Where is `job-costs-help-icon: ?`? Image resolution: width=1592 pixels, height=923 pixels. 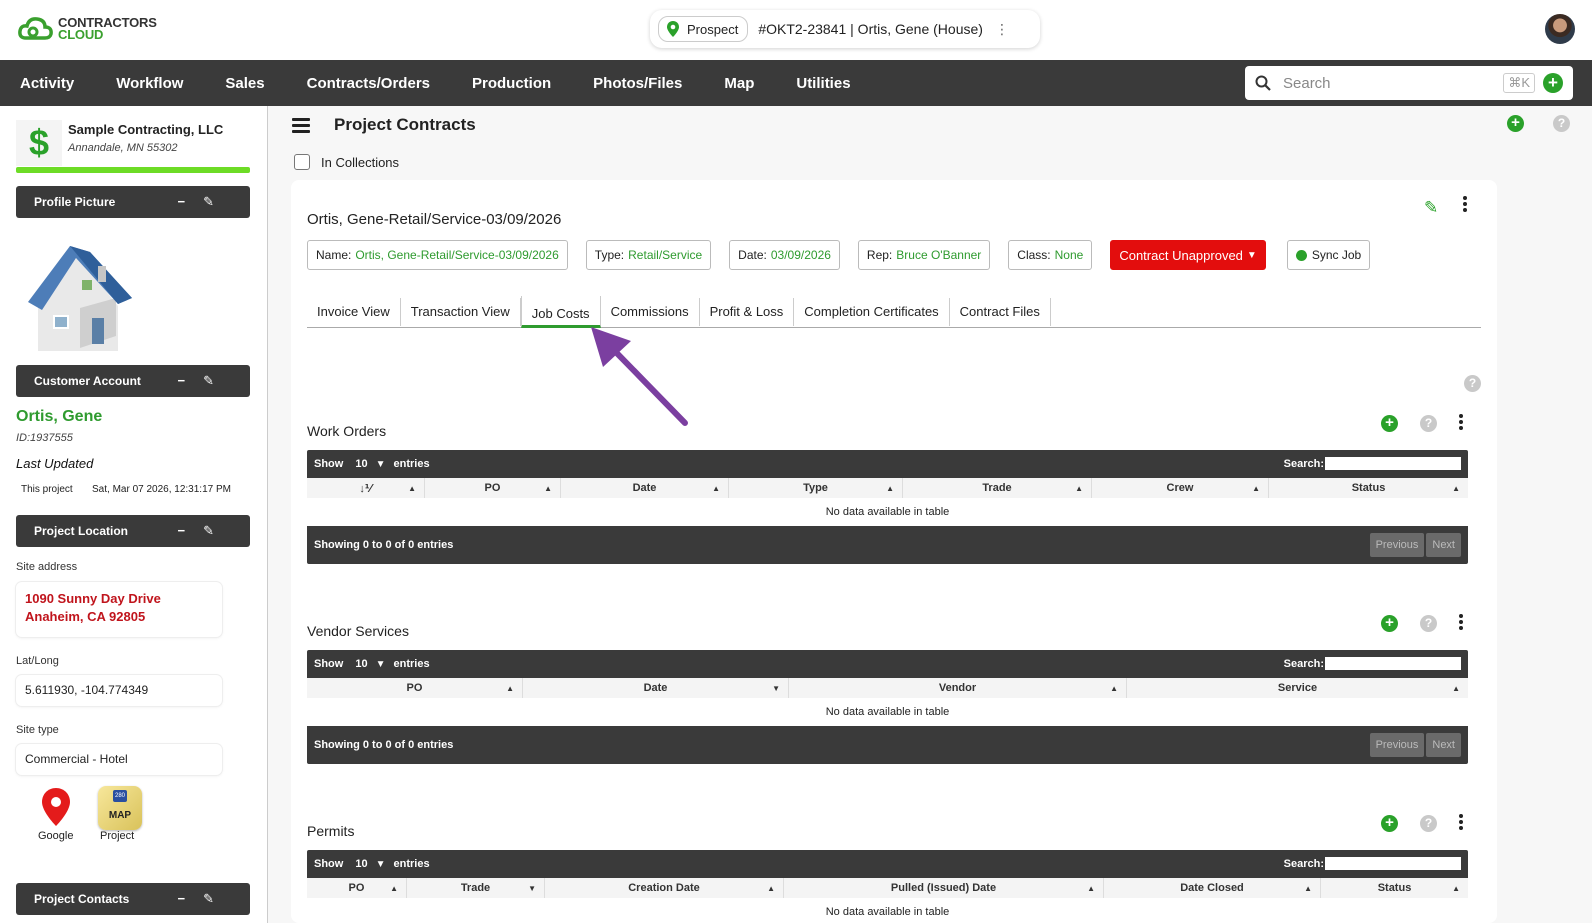
job-costs-help-icon: ? is located at coordinates (1472, 383).